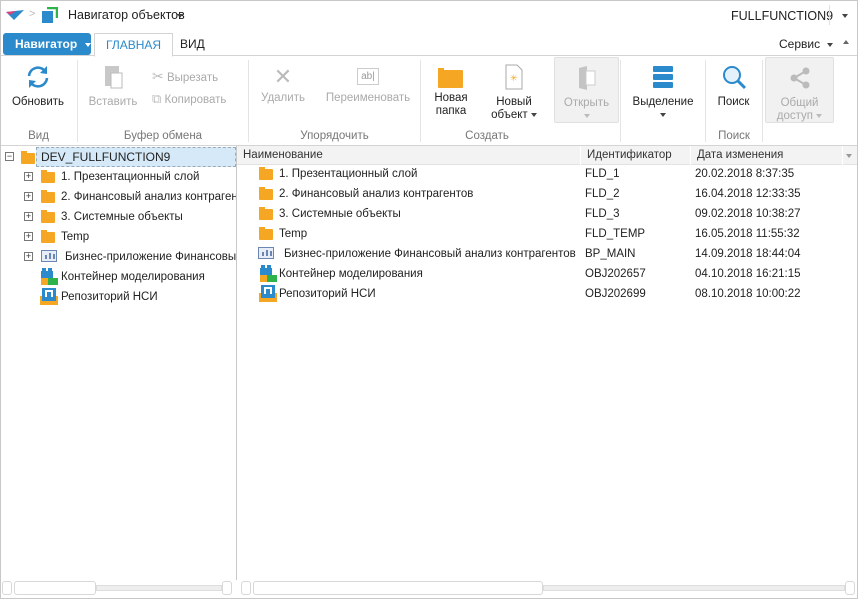  Describe the element at coordinates (293, 234) in the screenshot. I see `cell-name: Temp` at that location.